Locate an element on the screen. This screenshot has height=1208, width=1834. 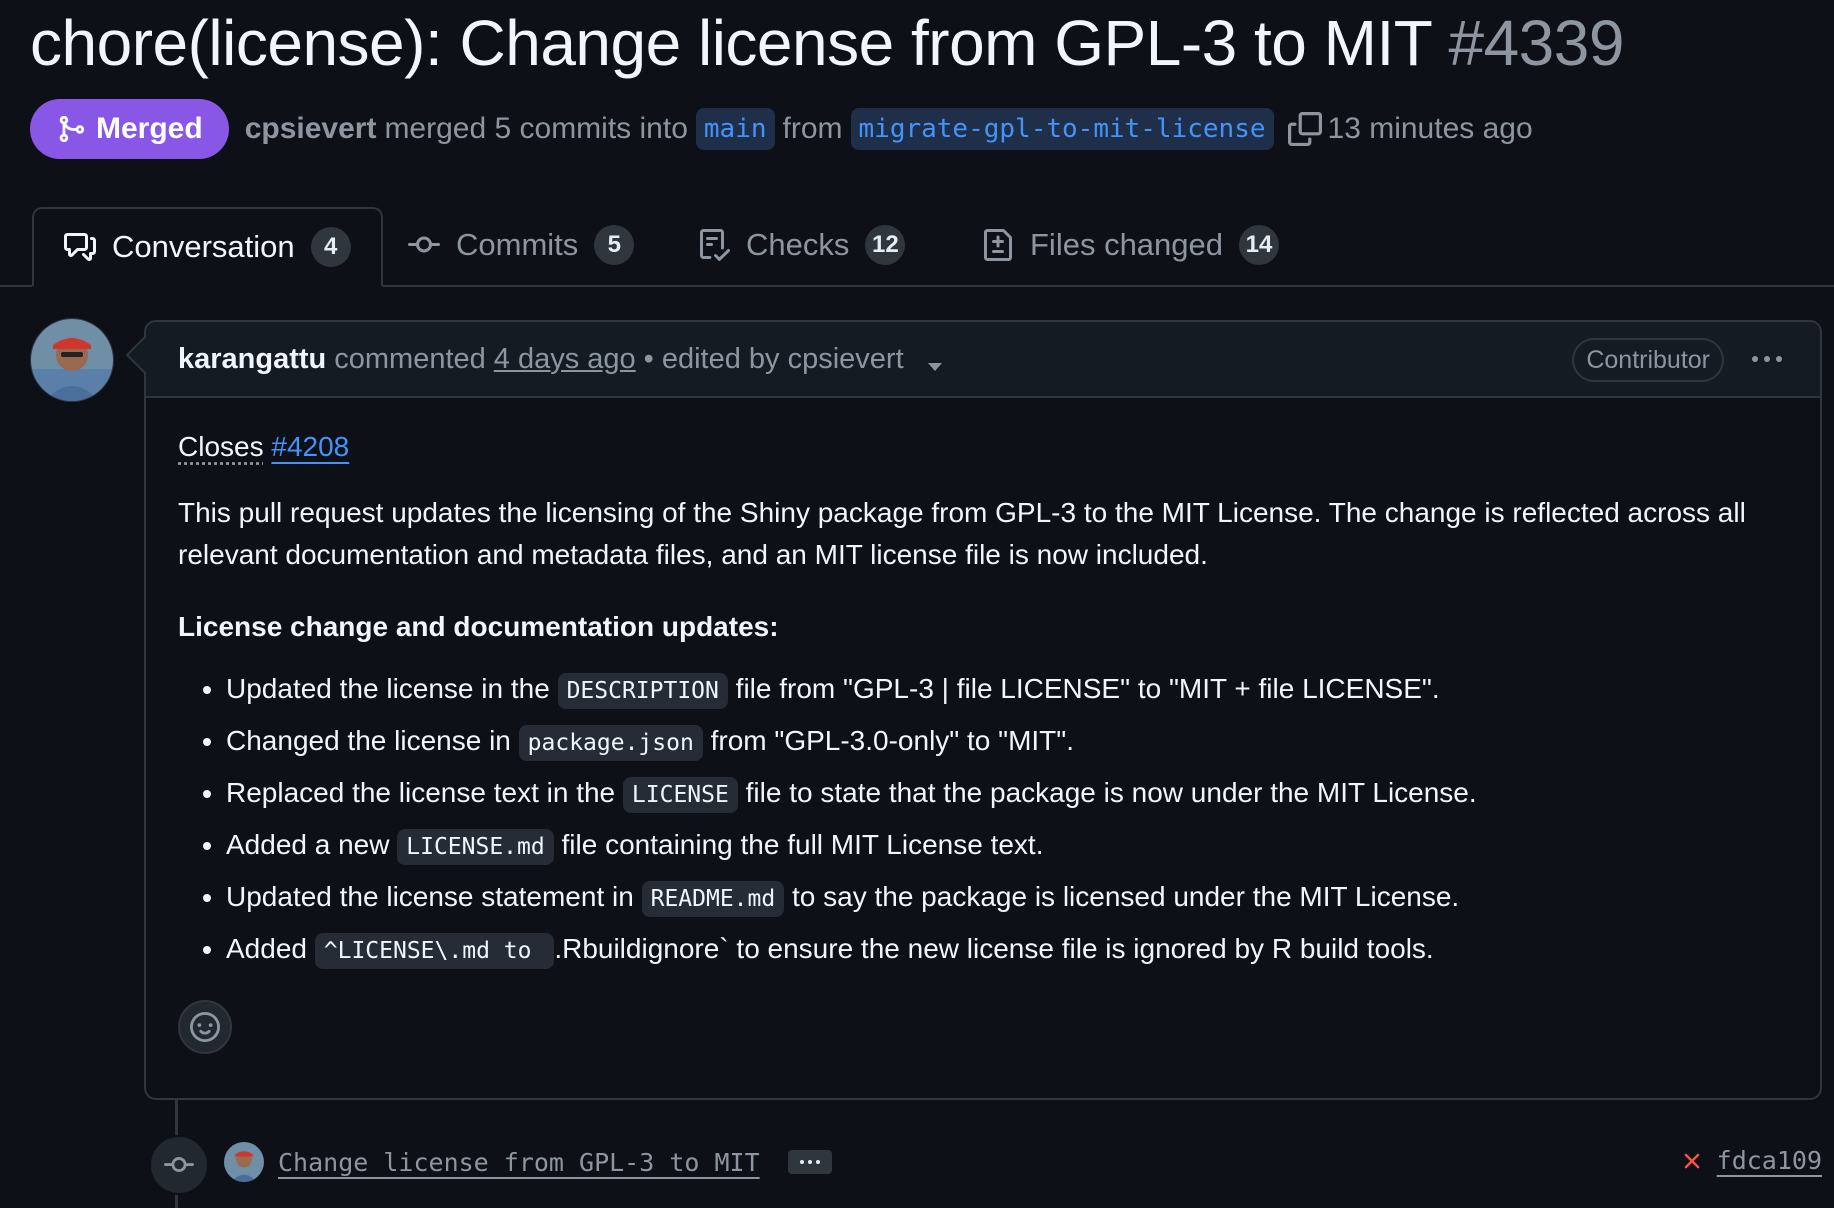
comment-time-link: 4 days ago is located at coordinates (565, 359).